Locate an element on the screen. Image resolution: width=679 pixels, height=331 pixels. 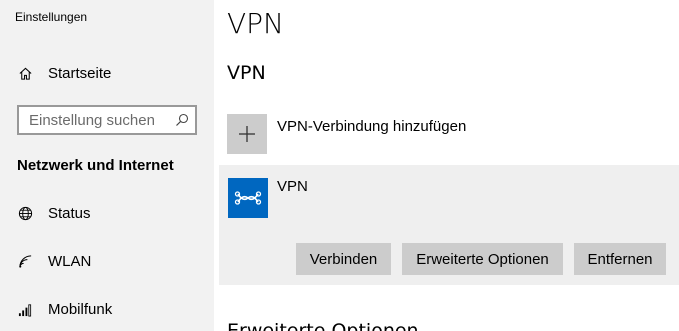
section-heading: Netzwerk und Internet is located at coordinates (95, 165).